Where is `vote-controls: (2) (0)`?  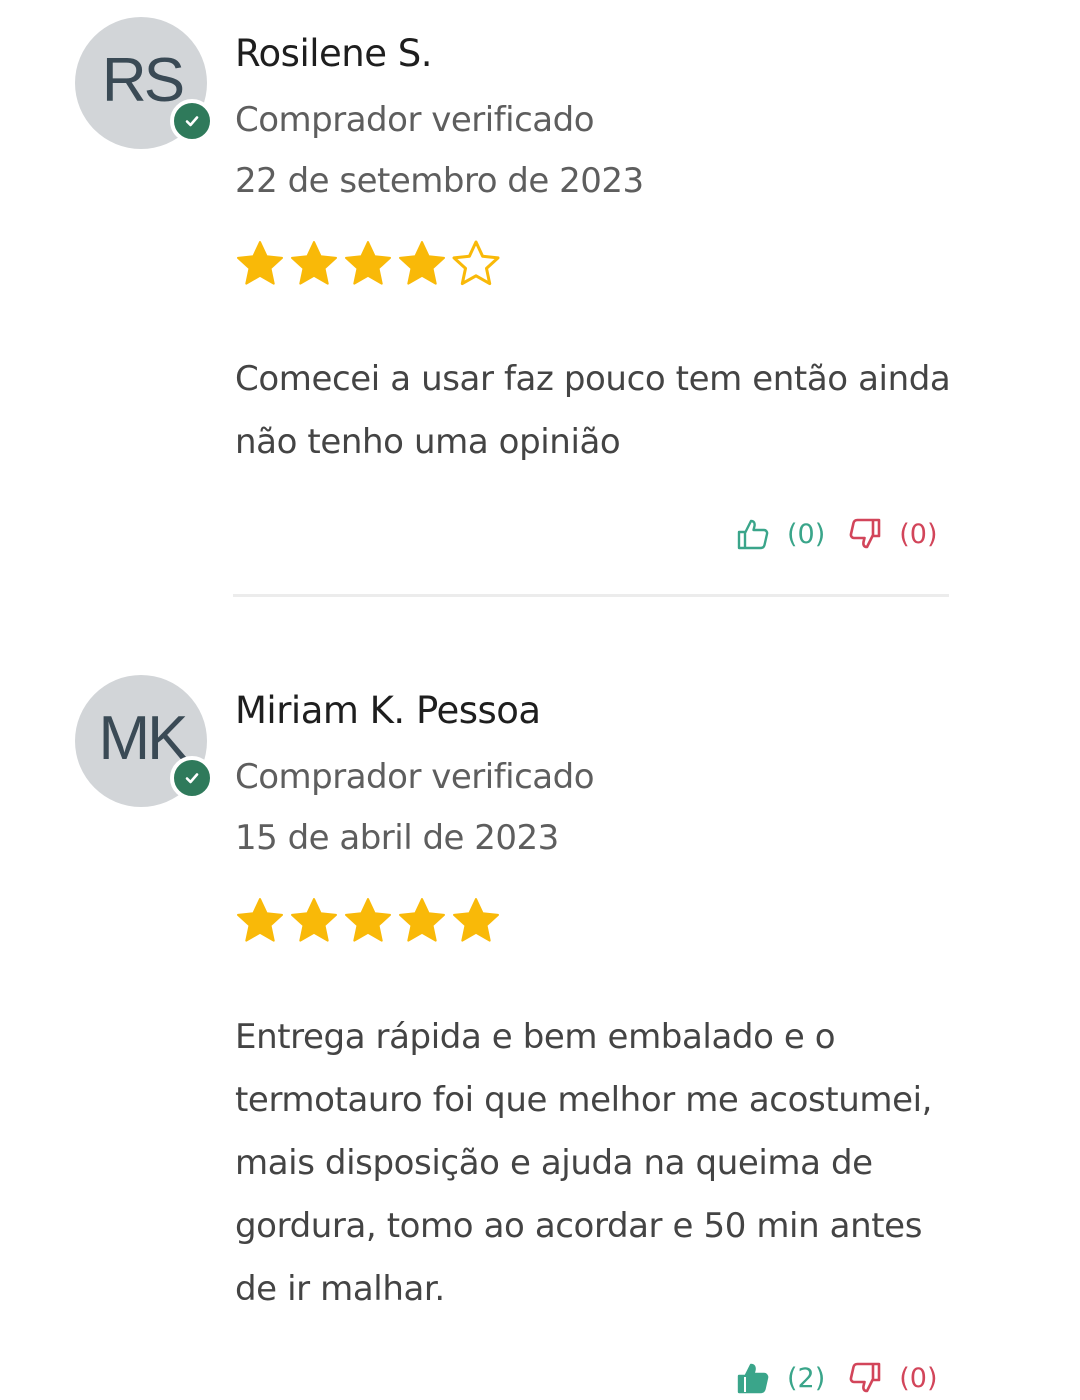
vote-controls: (2) (0) is located at coordinates (836, 1378).